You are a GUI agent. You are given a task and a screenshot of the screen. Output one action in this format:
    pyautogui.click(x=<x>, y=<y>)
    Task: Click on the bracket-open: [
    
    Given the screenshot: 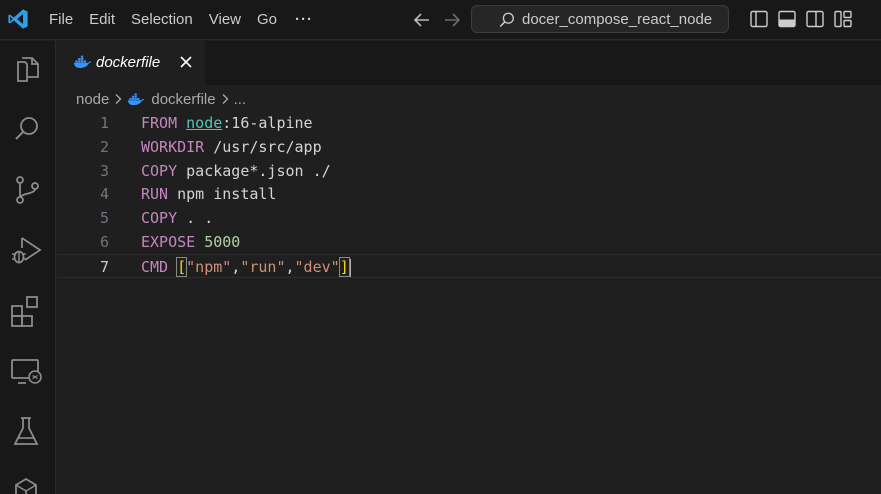 What is the action you would take?
    pyautogui.click(x=182, y=267)
    